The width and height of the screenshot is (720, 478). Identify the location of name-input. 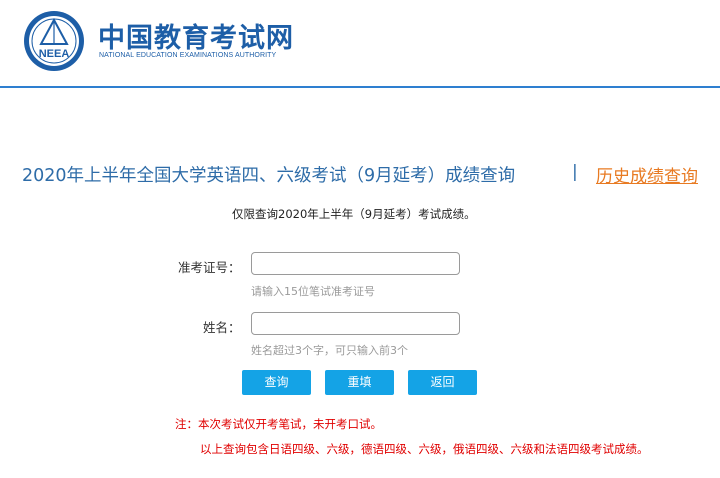
(355, 323).